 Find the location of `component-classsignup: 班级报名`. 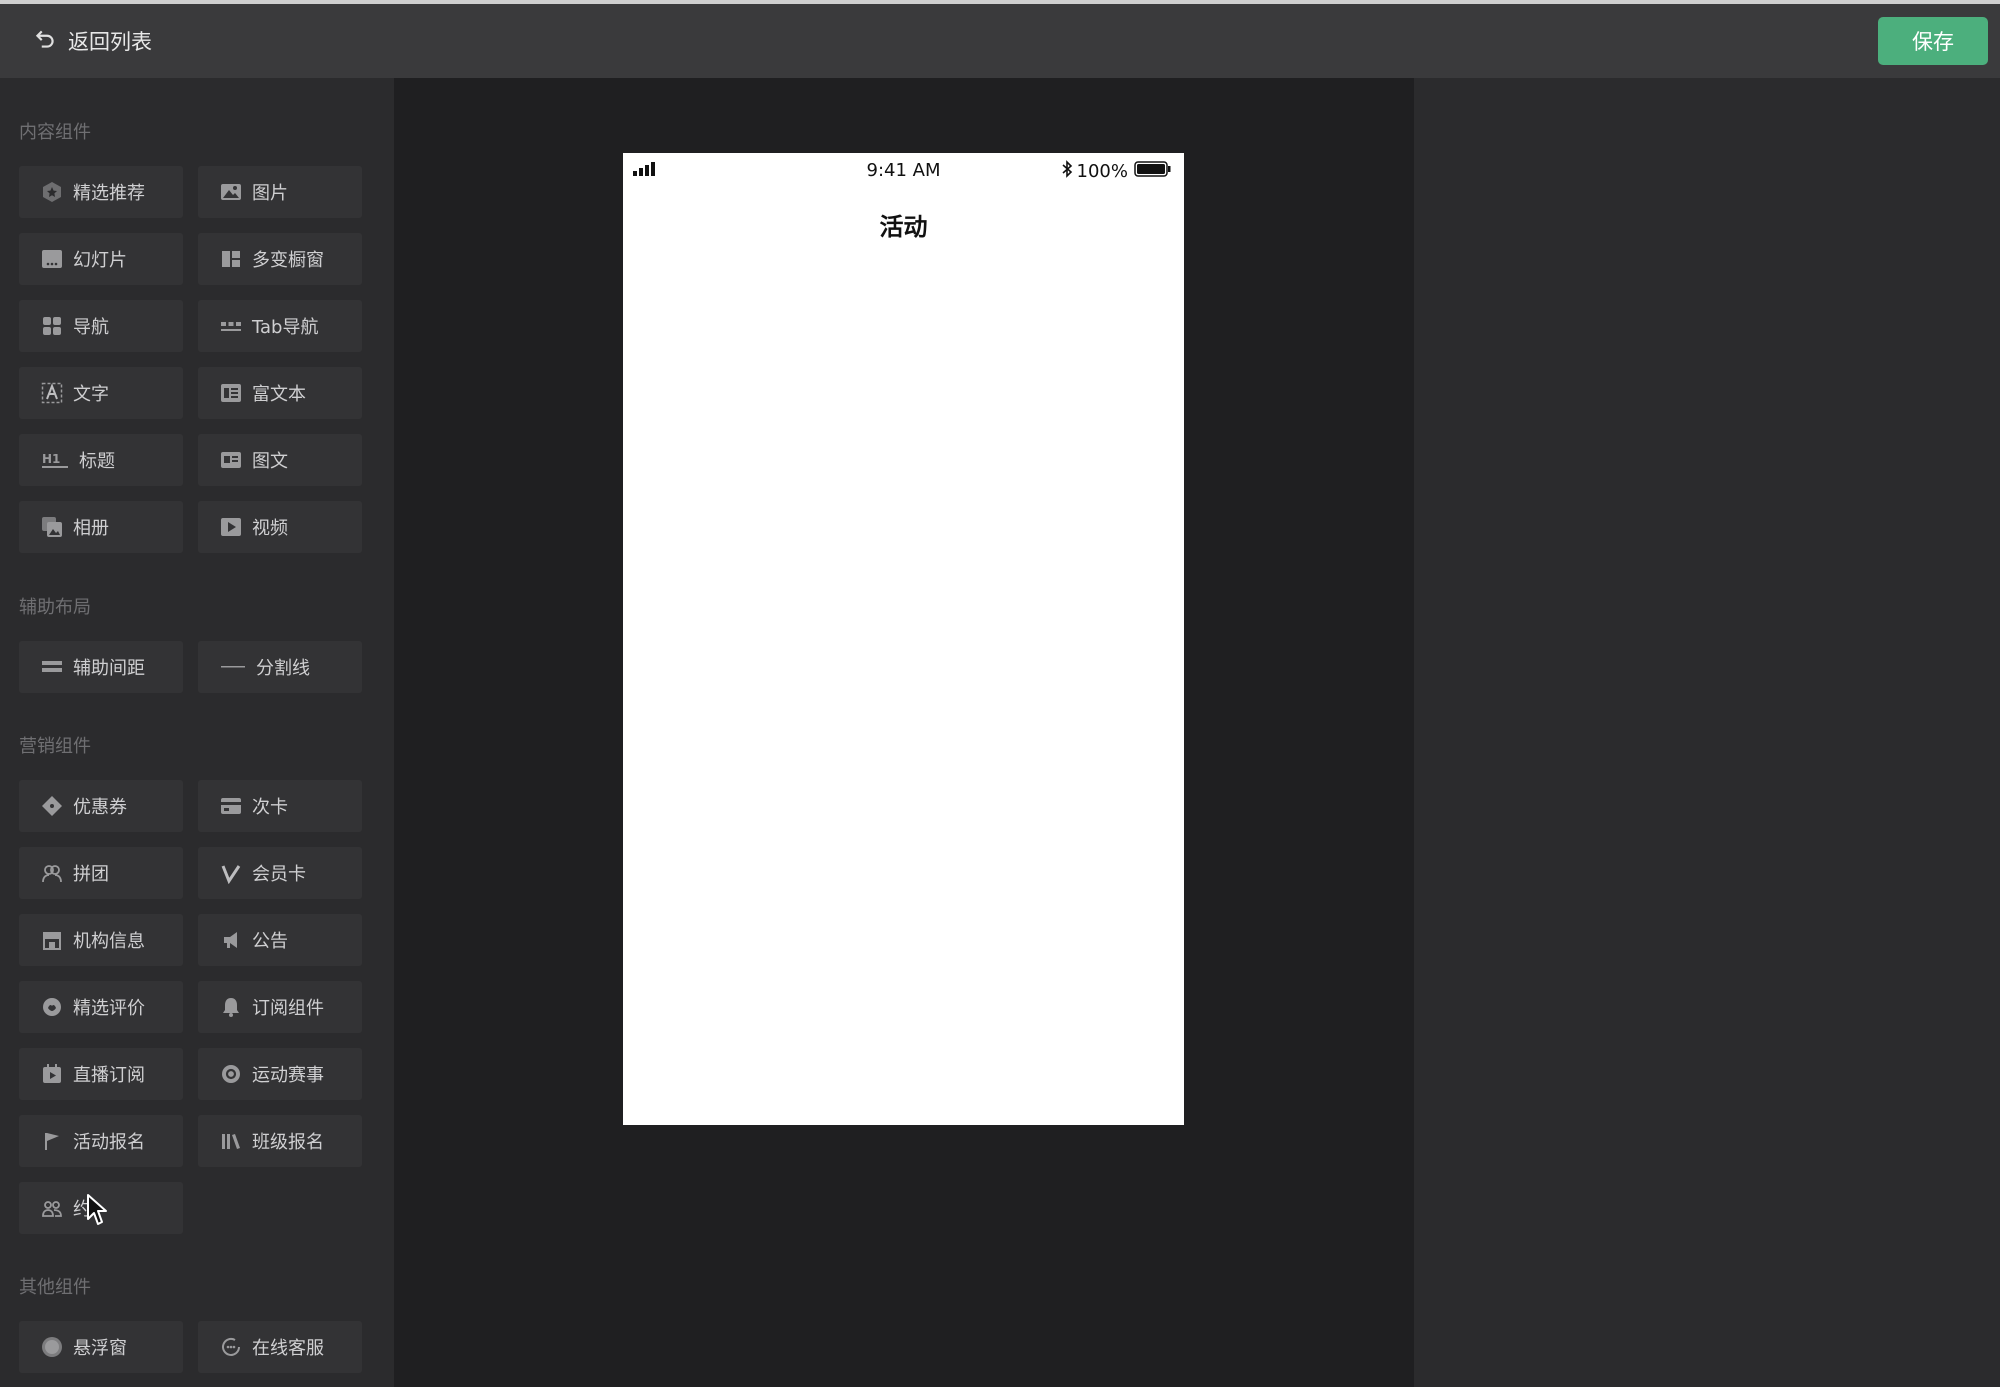

component-classsignup: 班级报名 is located at coordinates (280, 1141).